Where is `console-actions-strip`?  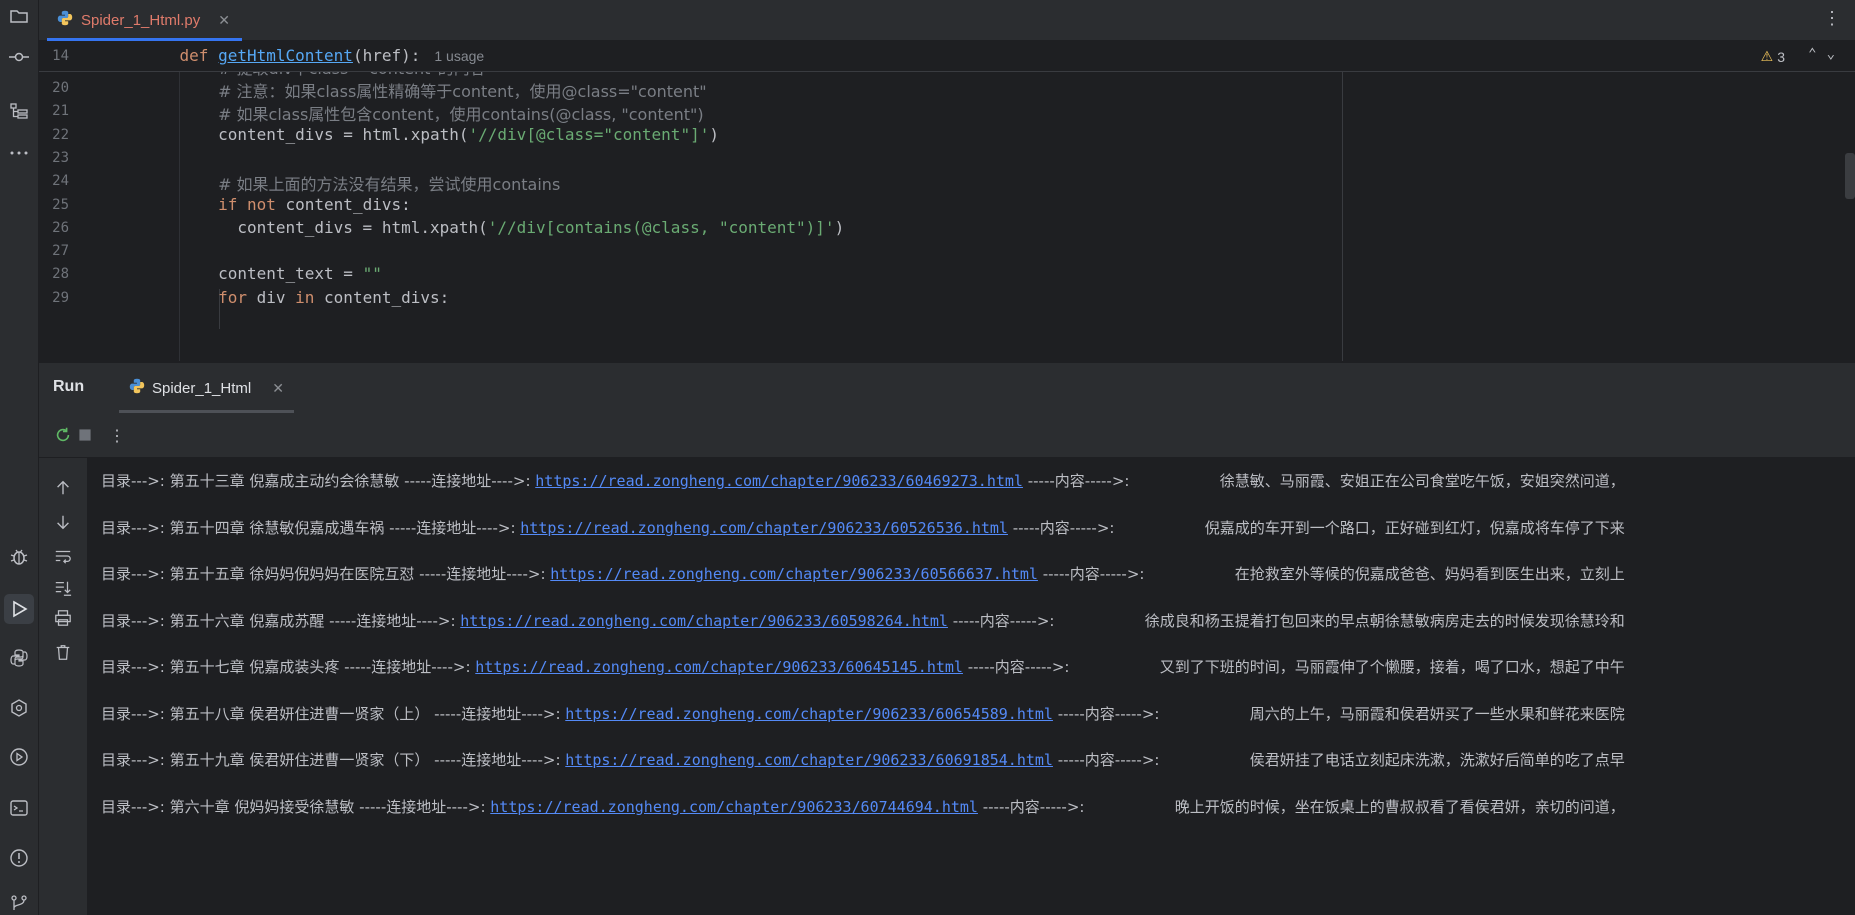 console-actions-strip is located at coordinates (63, 686).